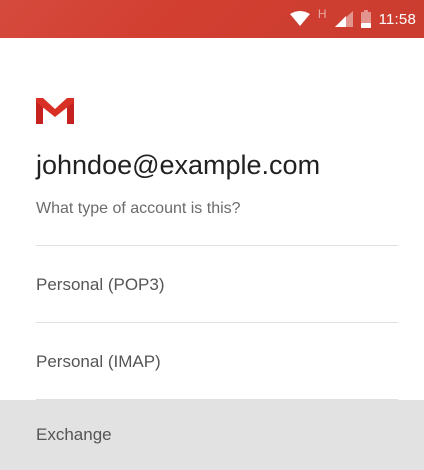 Image resolution: width=424 pixels, height=470 pixels. What do you see at coordinates (138, 208) in the screenshot?
I see `account-type-question: What type of account is this?` at bounding box center [138, 208].